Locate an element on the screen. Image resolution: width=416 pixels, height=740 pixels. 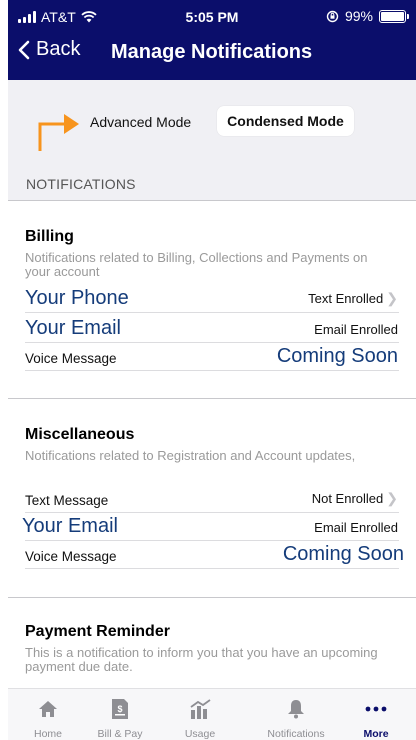
back-button: Back is located at coordinates (49, 49).